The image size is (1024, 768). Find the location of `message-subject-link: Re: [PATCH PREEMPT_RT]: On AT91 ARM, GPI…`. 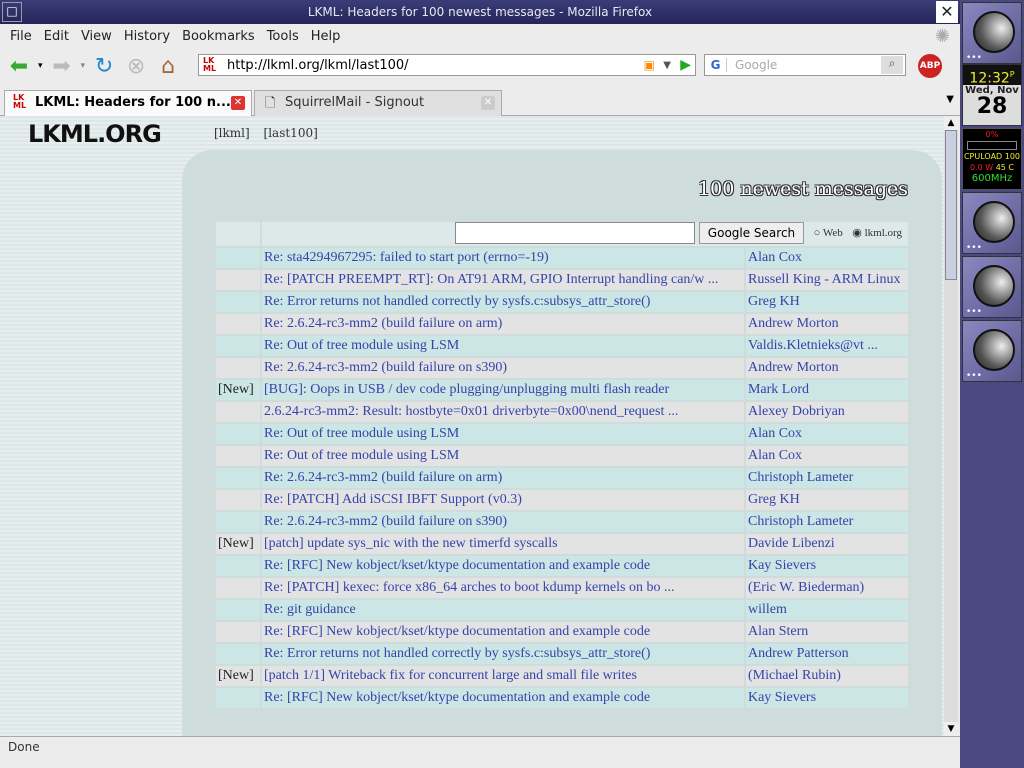

message-subject-link: Re: [PATCH PREEMPT_RT]: On AT91 ARM, GPI… is located at coordinates (491, 279).